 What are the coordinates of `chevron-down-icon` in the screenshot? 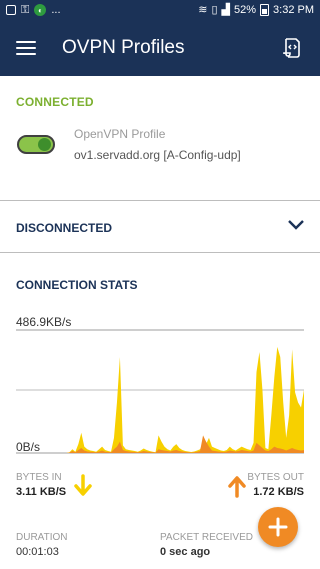 It's located at (296, 225).